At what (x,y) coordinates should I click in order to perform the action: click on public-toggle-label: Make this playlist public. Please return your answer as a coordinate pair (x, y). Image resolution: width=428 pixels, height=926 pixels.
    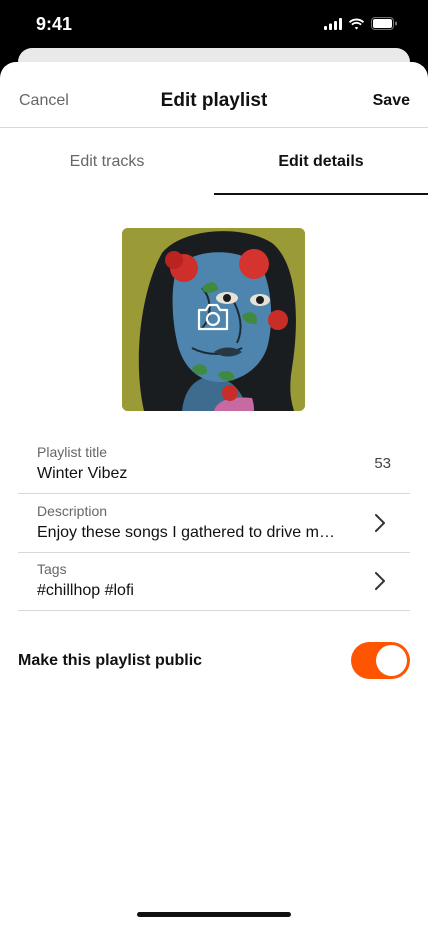
    Looking at the image, I should click on (110, 660).